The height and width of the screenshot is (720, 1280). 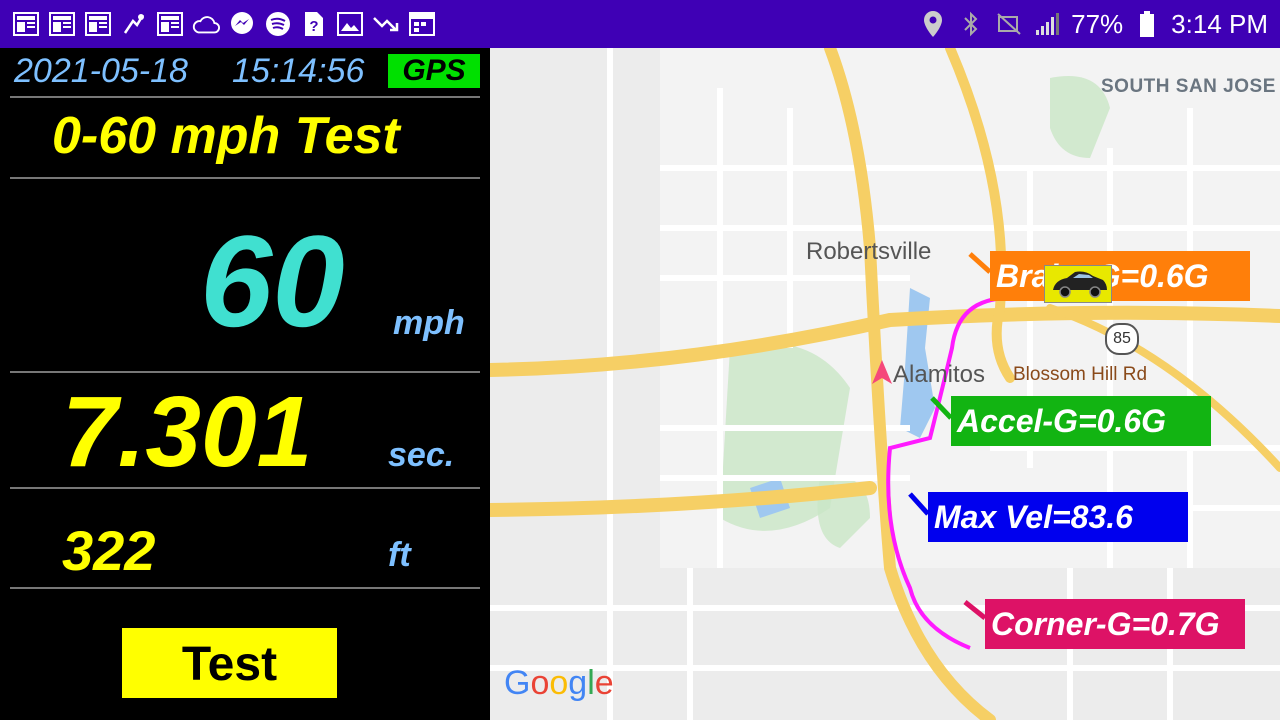 What do you see at coordinates (229, 663) in the screenshot?
I see `test-button: Test` at bounding box center [229, 663].